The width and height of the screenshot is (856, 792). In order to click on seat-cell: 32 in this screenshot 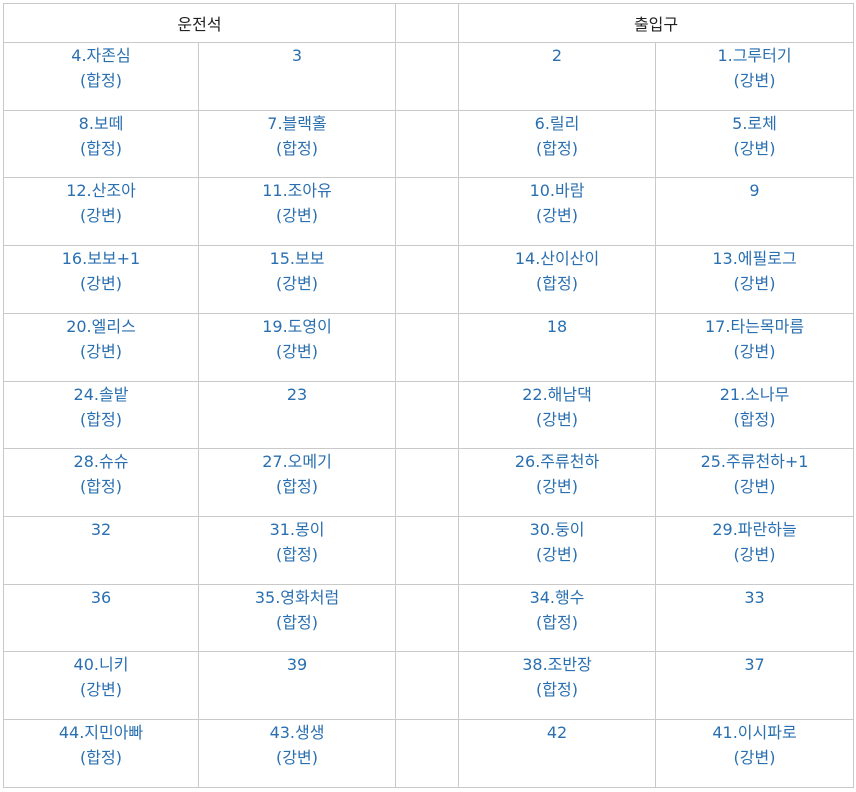, I will do `click(101, 550)`.